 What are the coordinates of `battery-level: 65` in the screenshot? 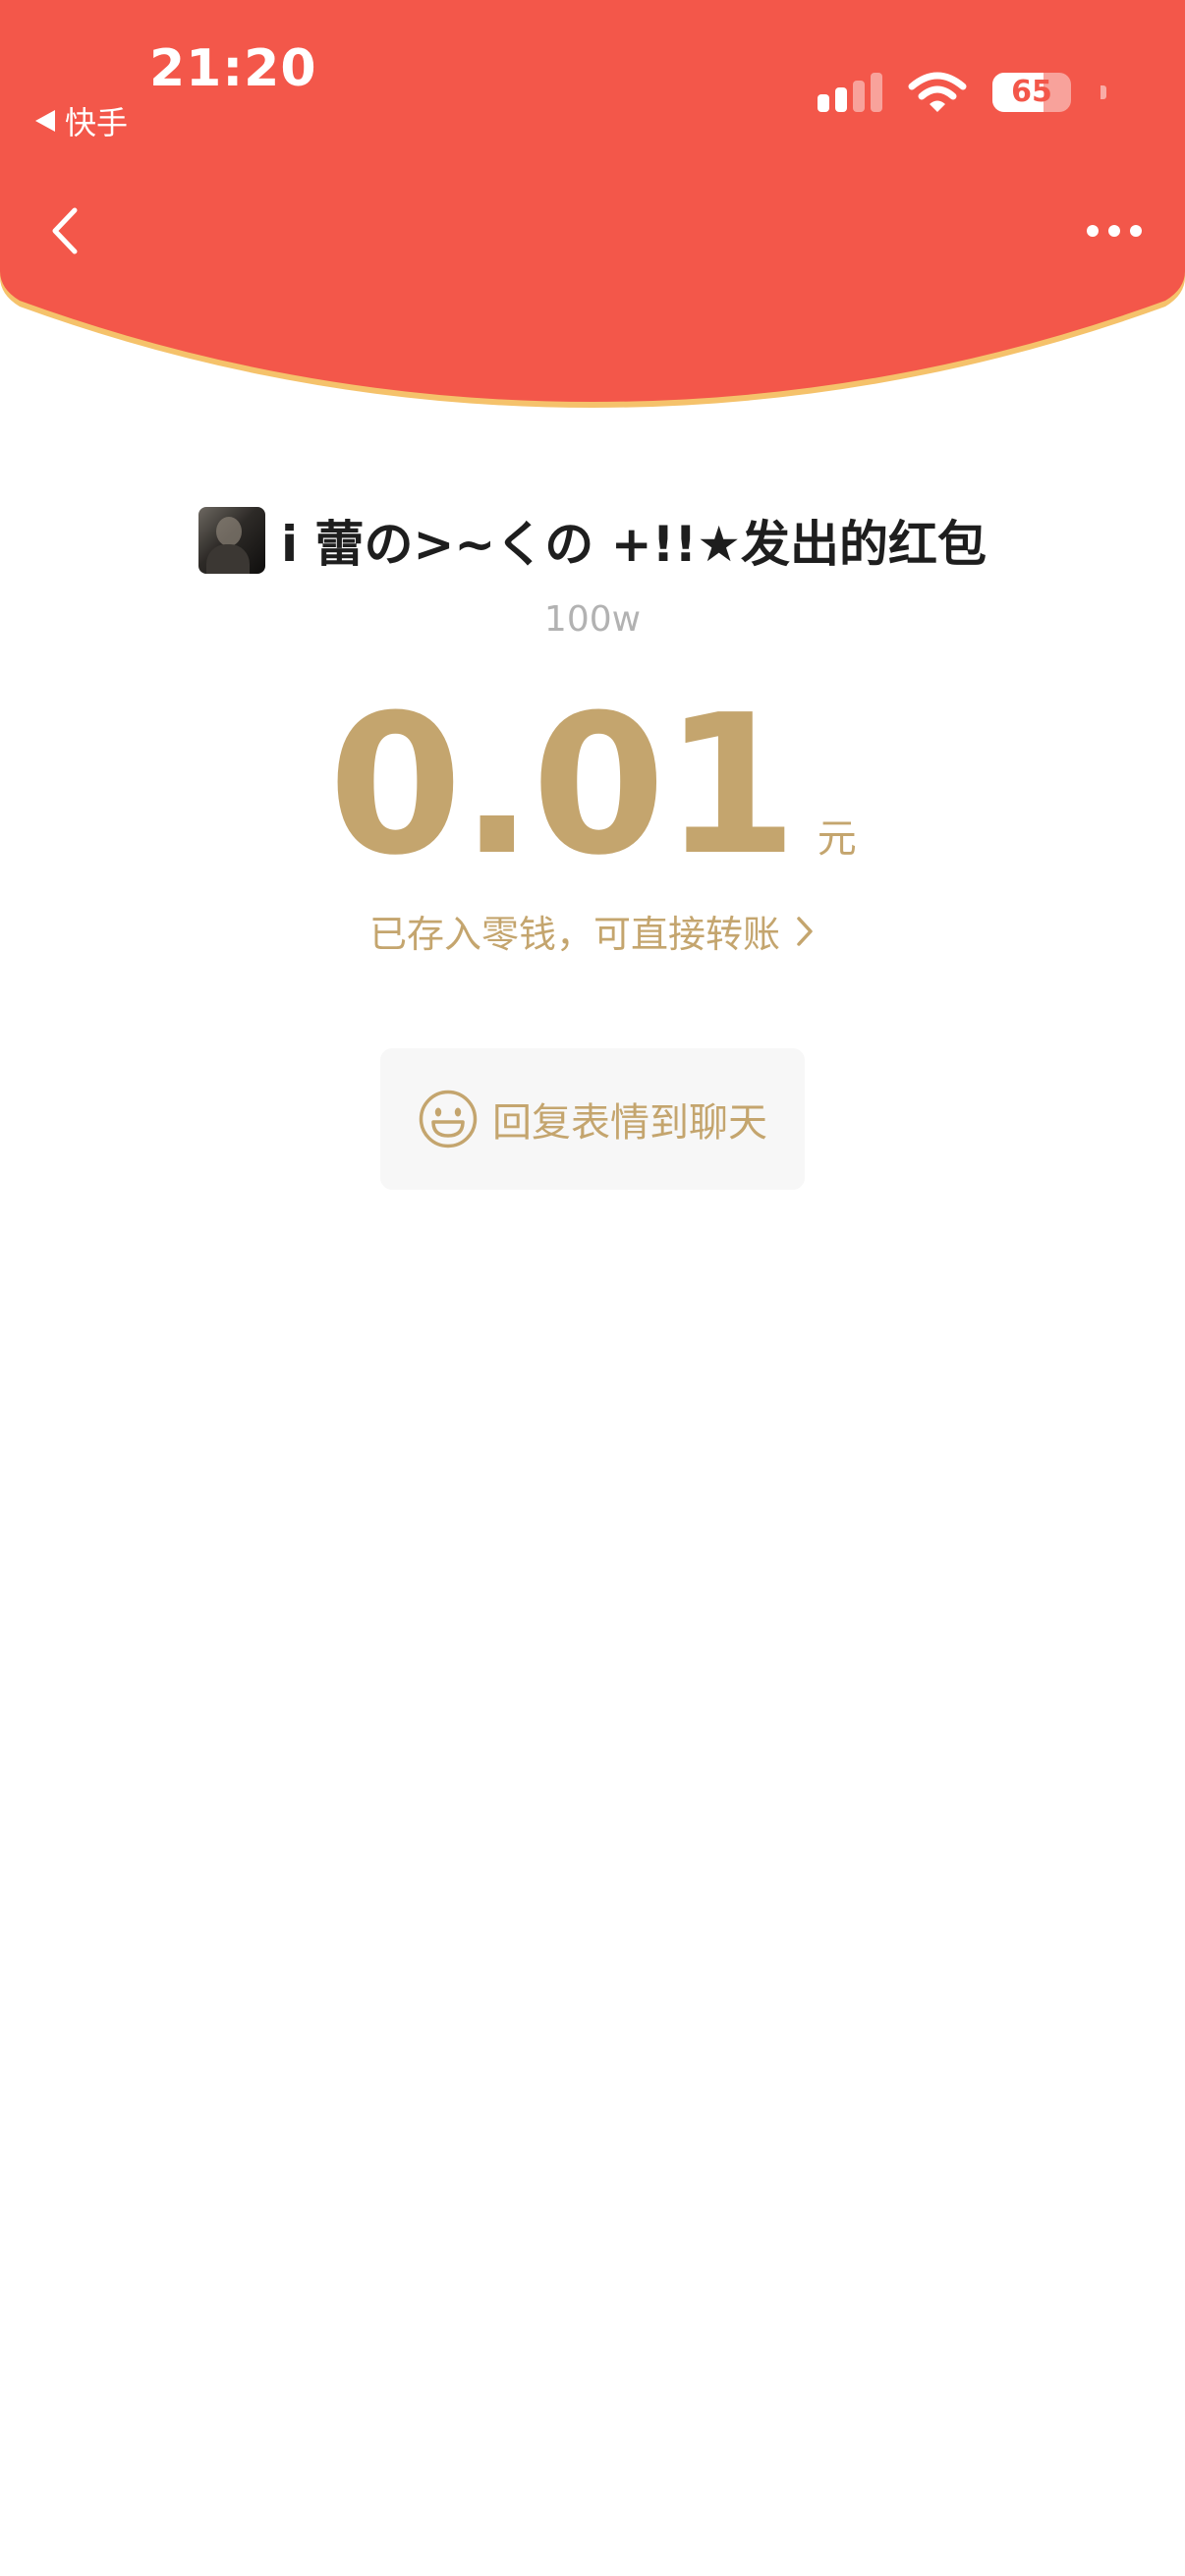 It's located at (1031, 92).